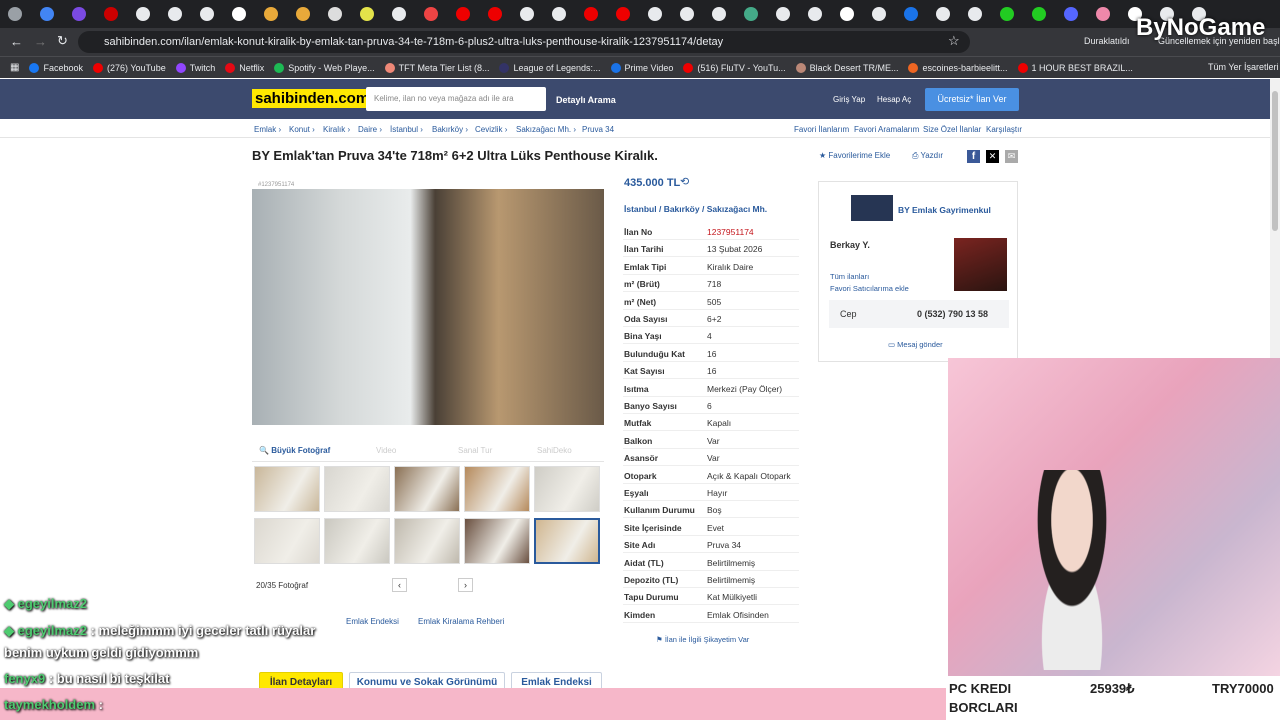 Image resolution: width=1280 pixels, height=720 pixels. What do you see at coordinates (294, 450) in the screenshot?
I see `large-photo-tab: 🔍 Büyük Fotoğraf` at bounding box center [294, 450].